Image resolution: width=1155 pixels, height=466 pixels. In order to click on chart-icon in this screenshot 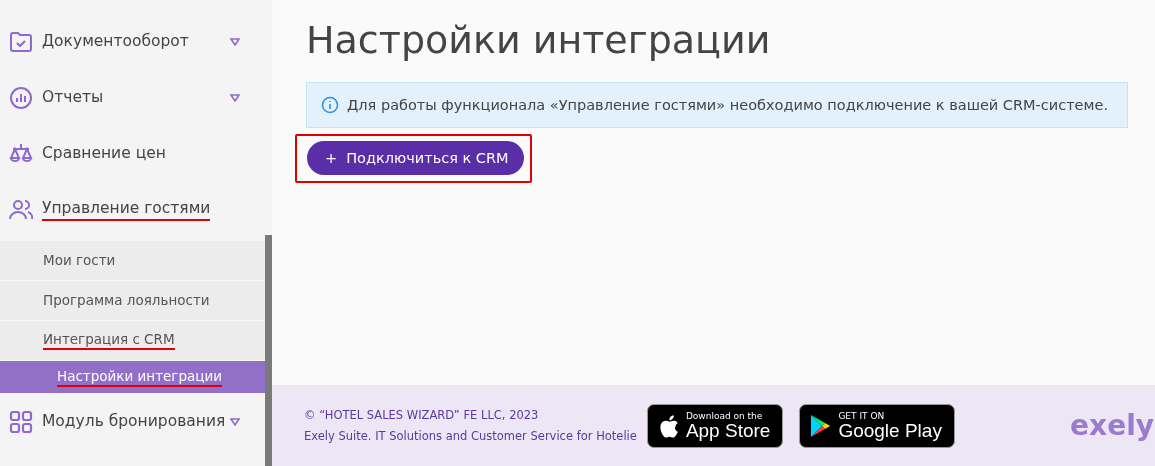, I will do `click(21, 98)`.